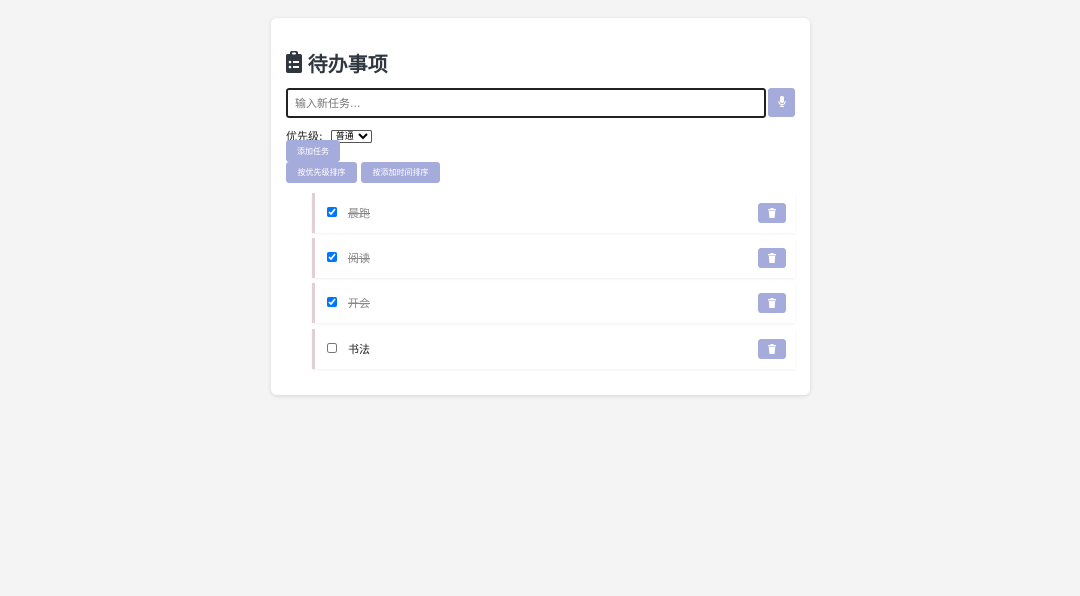 The height and width of the screenshot is (596, 1080). Describe the element at coordinates (321, 172) in the screenshot. I see `sort-by-priority-button: 按优先级排序` at that location.